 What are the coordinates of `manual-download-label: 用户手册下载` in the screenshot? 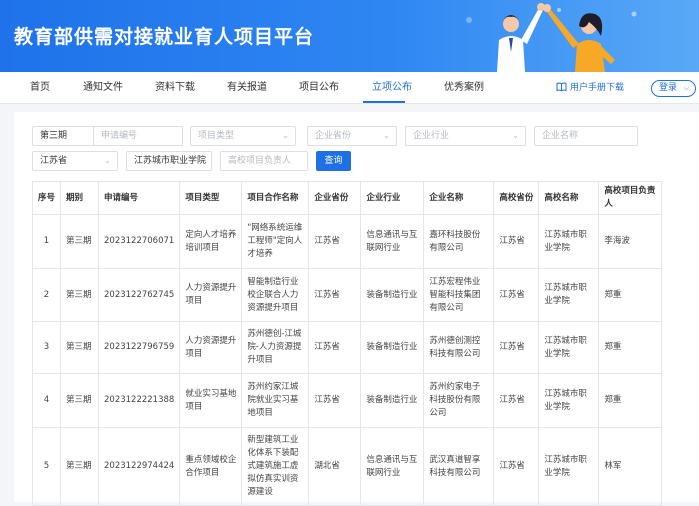 It's located at (597, 88).